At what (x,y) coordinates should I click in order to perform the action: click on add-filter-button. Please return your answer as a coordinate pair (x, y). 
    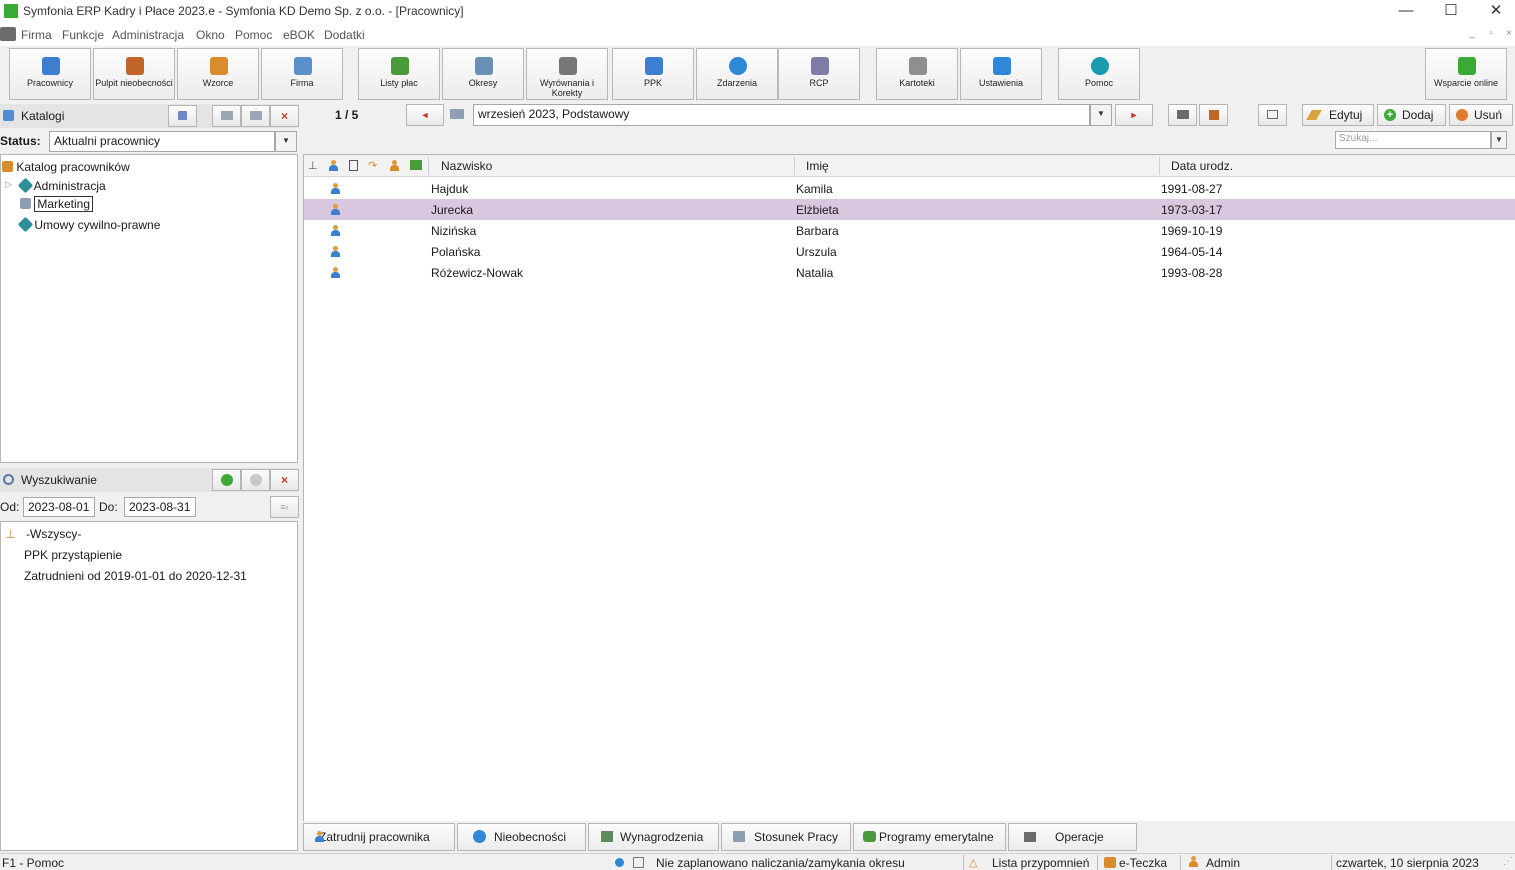
    Looking at the image, I should click on (226, 480).